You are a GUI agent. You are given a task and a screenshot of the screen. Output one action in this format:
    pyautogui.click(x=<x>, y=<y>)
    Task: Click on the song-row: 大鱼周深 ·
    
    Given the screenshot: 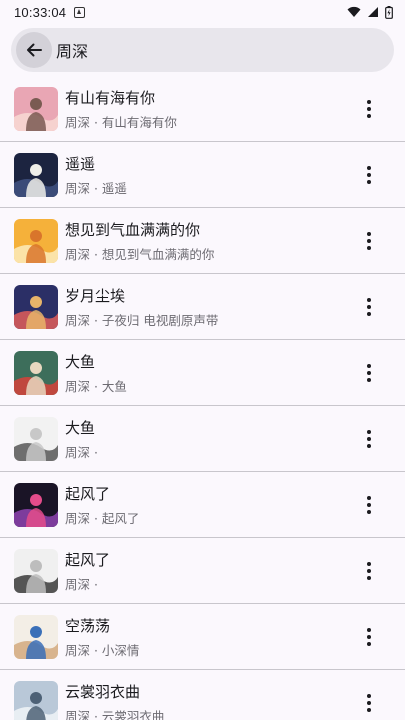 What is the action you would take?
    pyautogui.click(x=202, y=439)
    